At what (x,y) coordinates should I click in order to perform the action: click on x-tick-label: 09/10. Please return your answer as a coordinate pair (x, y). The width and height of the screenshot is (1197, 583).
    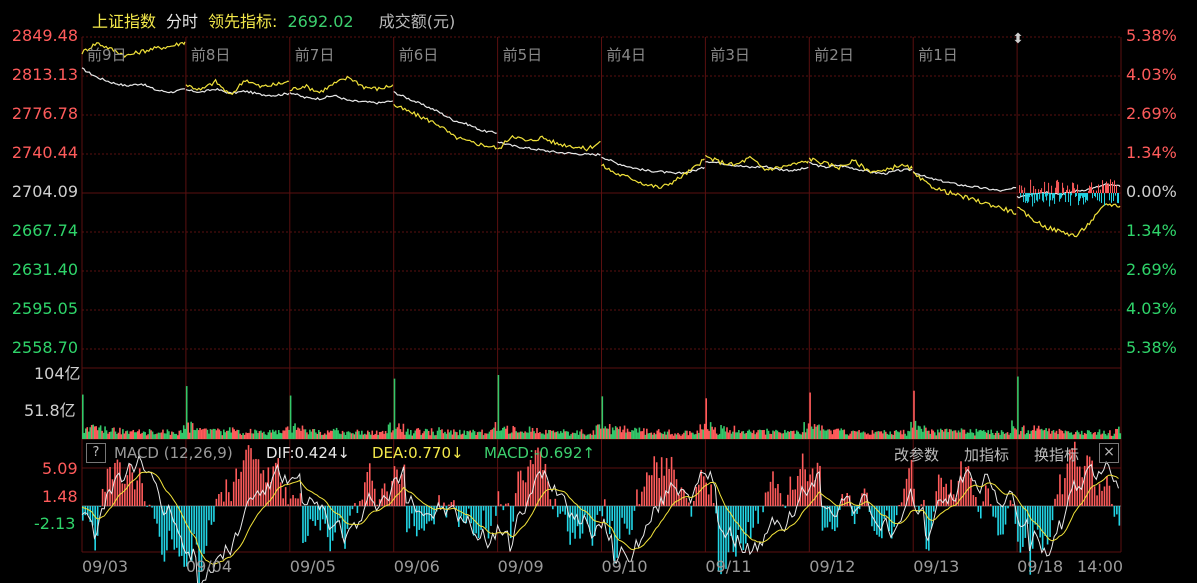
    Looking at the image, I should click on (624, 566).